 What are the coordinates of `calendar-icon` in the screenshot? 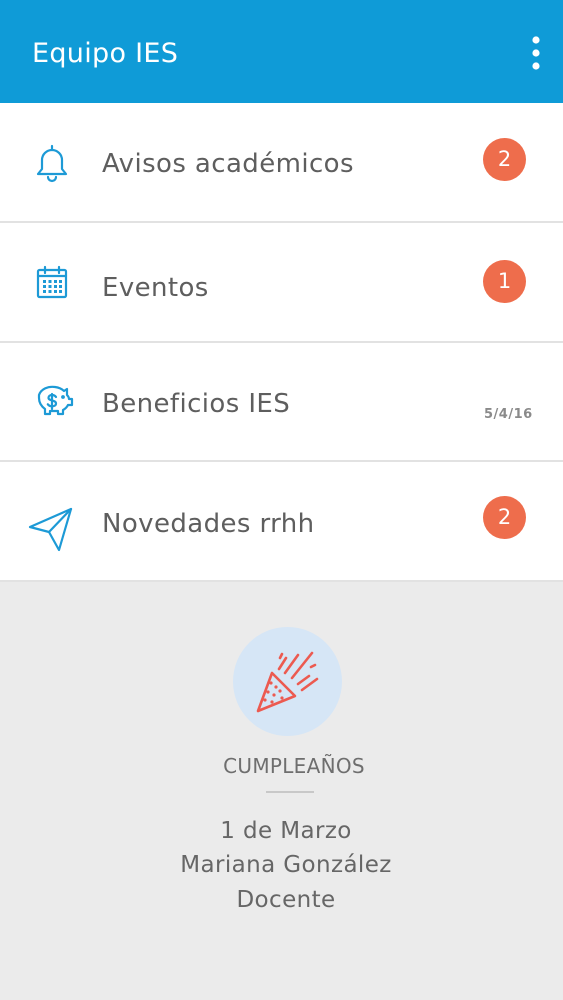 It's located at (52, 283).